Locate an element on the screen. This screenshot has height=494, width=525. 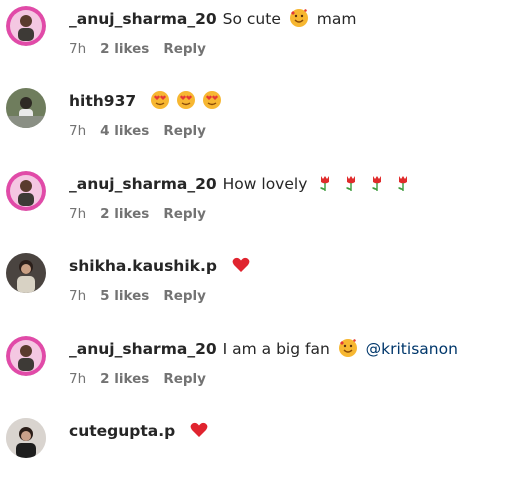
comment-likes: 4 likes is located at coordinates (124, 131).